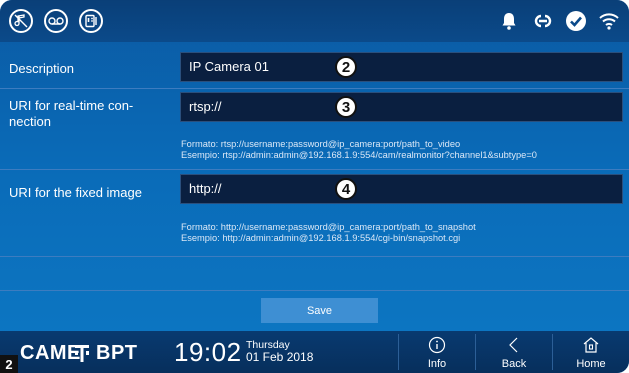 The width and height of the screenshot is (629, 373). What do you see at coordinates (280, 357) in the screenshot?
I see `clock-date: 01 Feb 2018` at bounding box center [280, 357].